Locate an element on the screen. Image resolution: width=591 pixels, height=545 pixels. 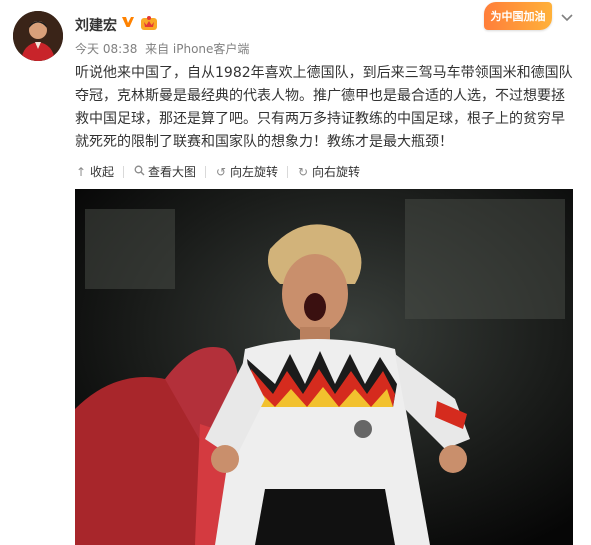
collapse-label: 收起 is located at coordinates (102, 172).